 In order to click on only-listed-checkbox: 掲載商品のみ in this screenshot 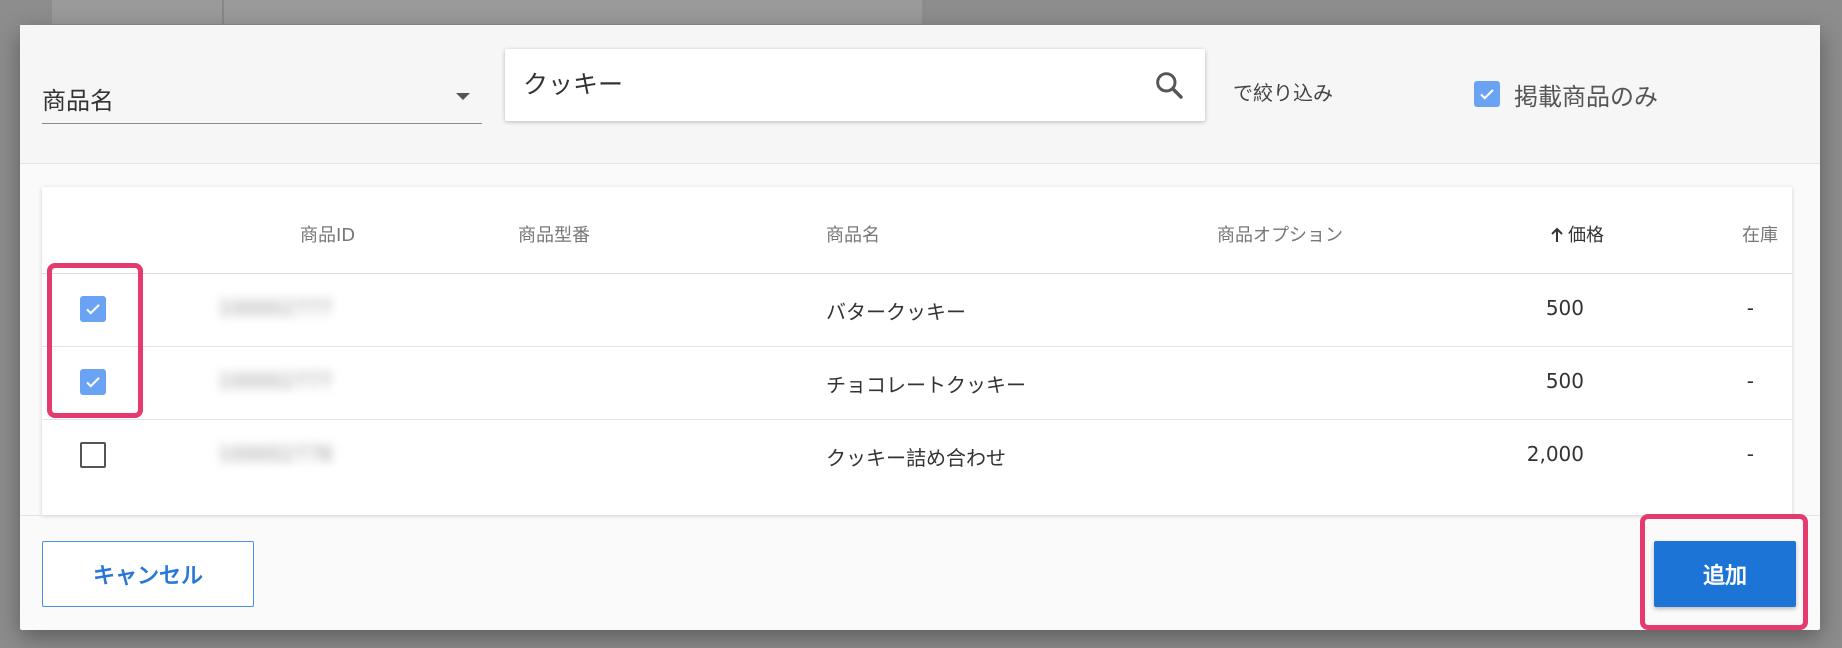, I will do `click(1566, 94)`.